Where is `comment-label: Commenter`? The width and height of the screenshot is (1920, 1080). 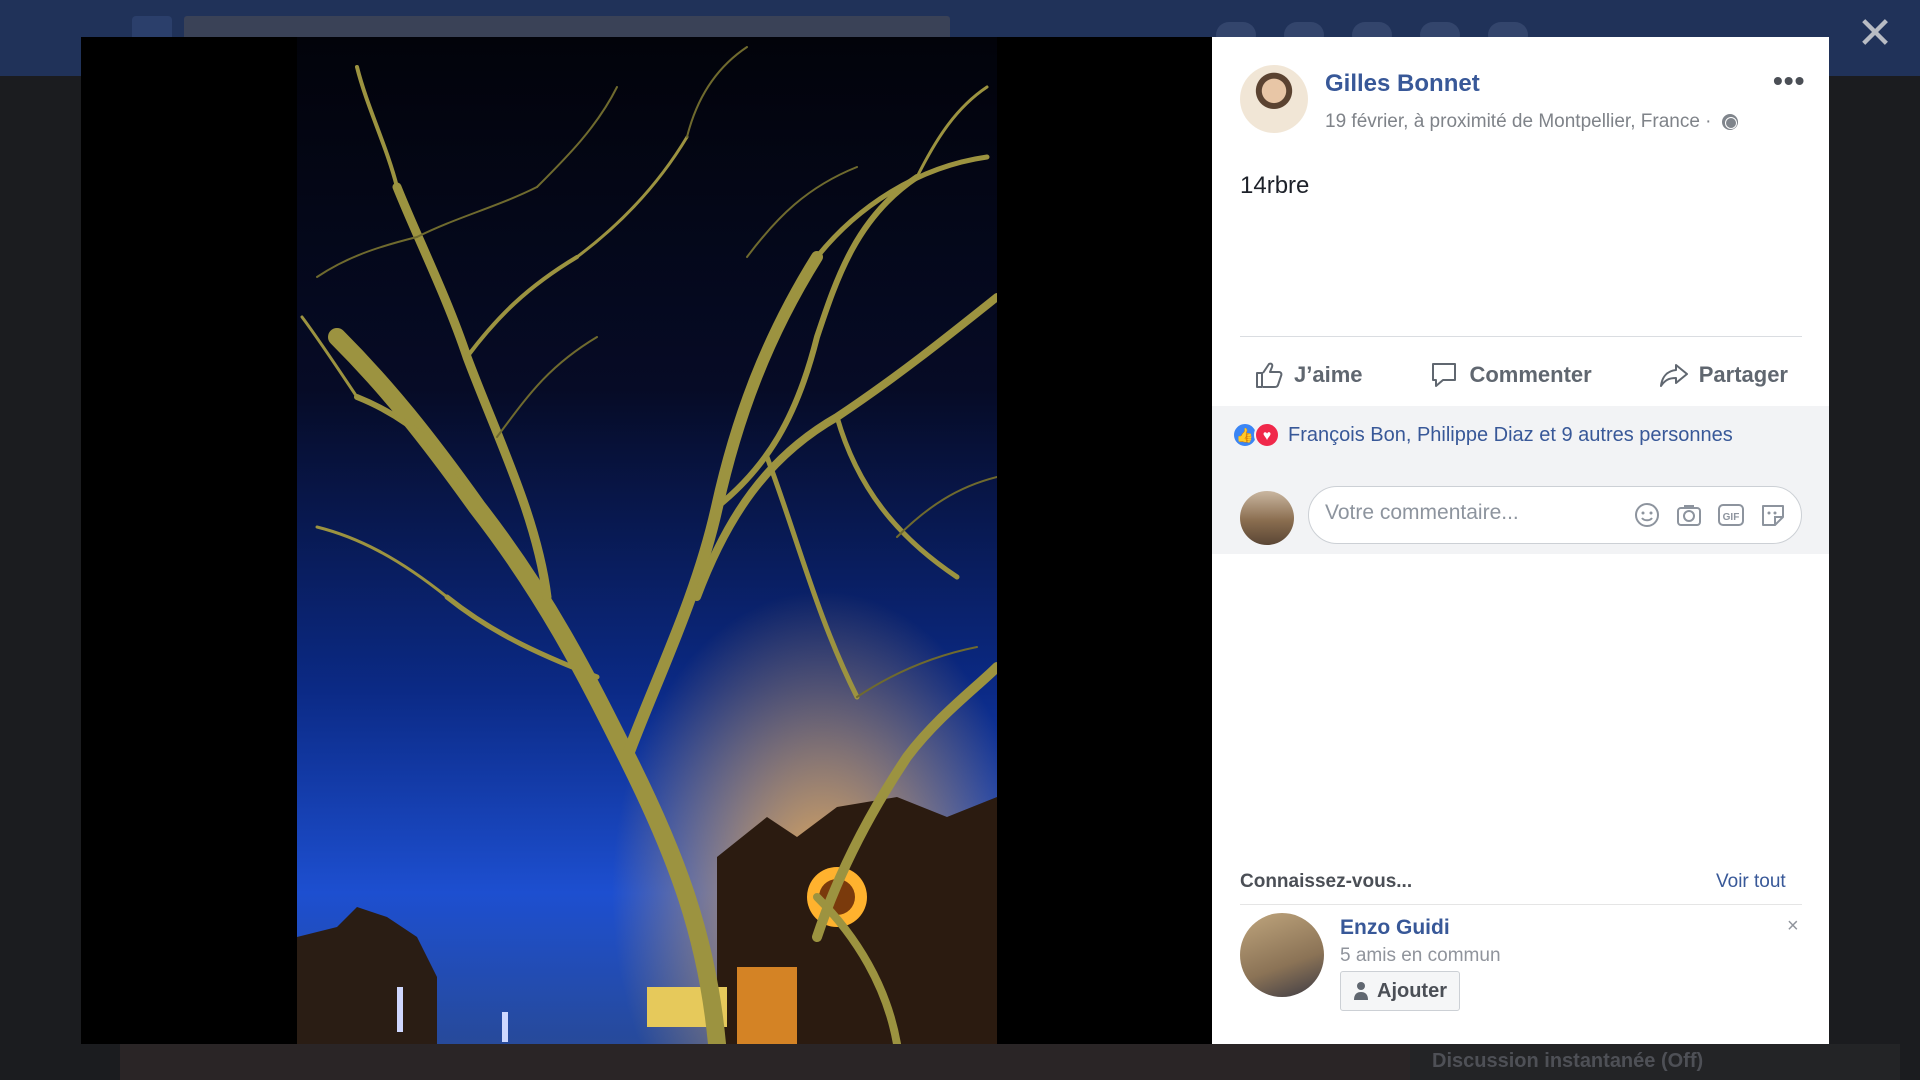
comment-label: Commenter is located at coordinates (1530, 374).